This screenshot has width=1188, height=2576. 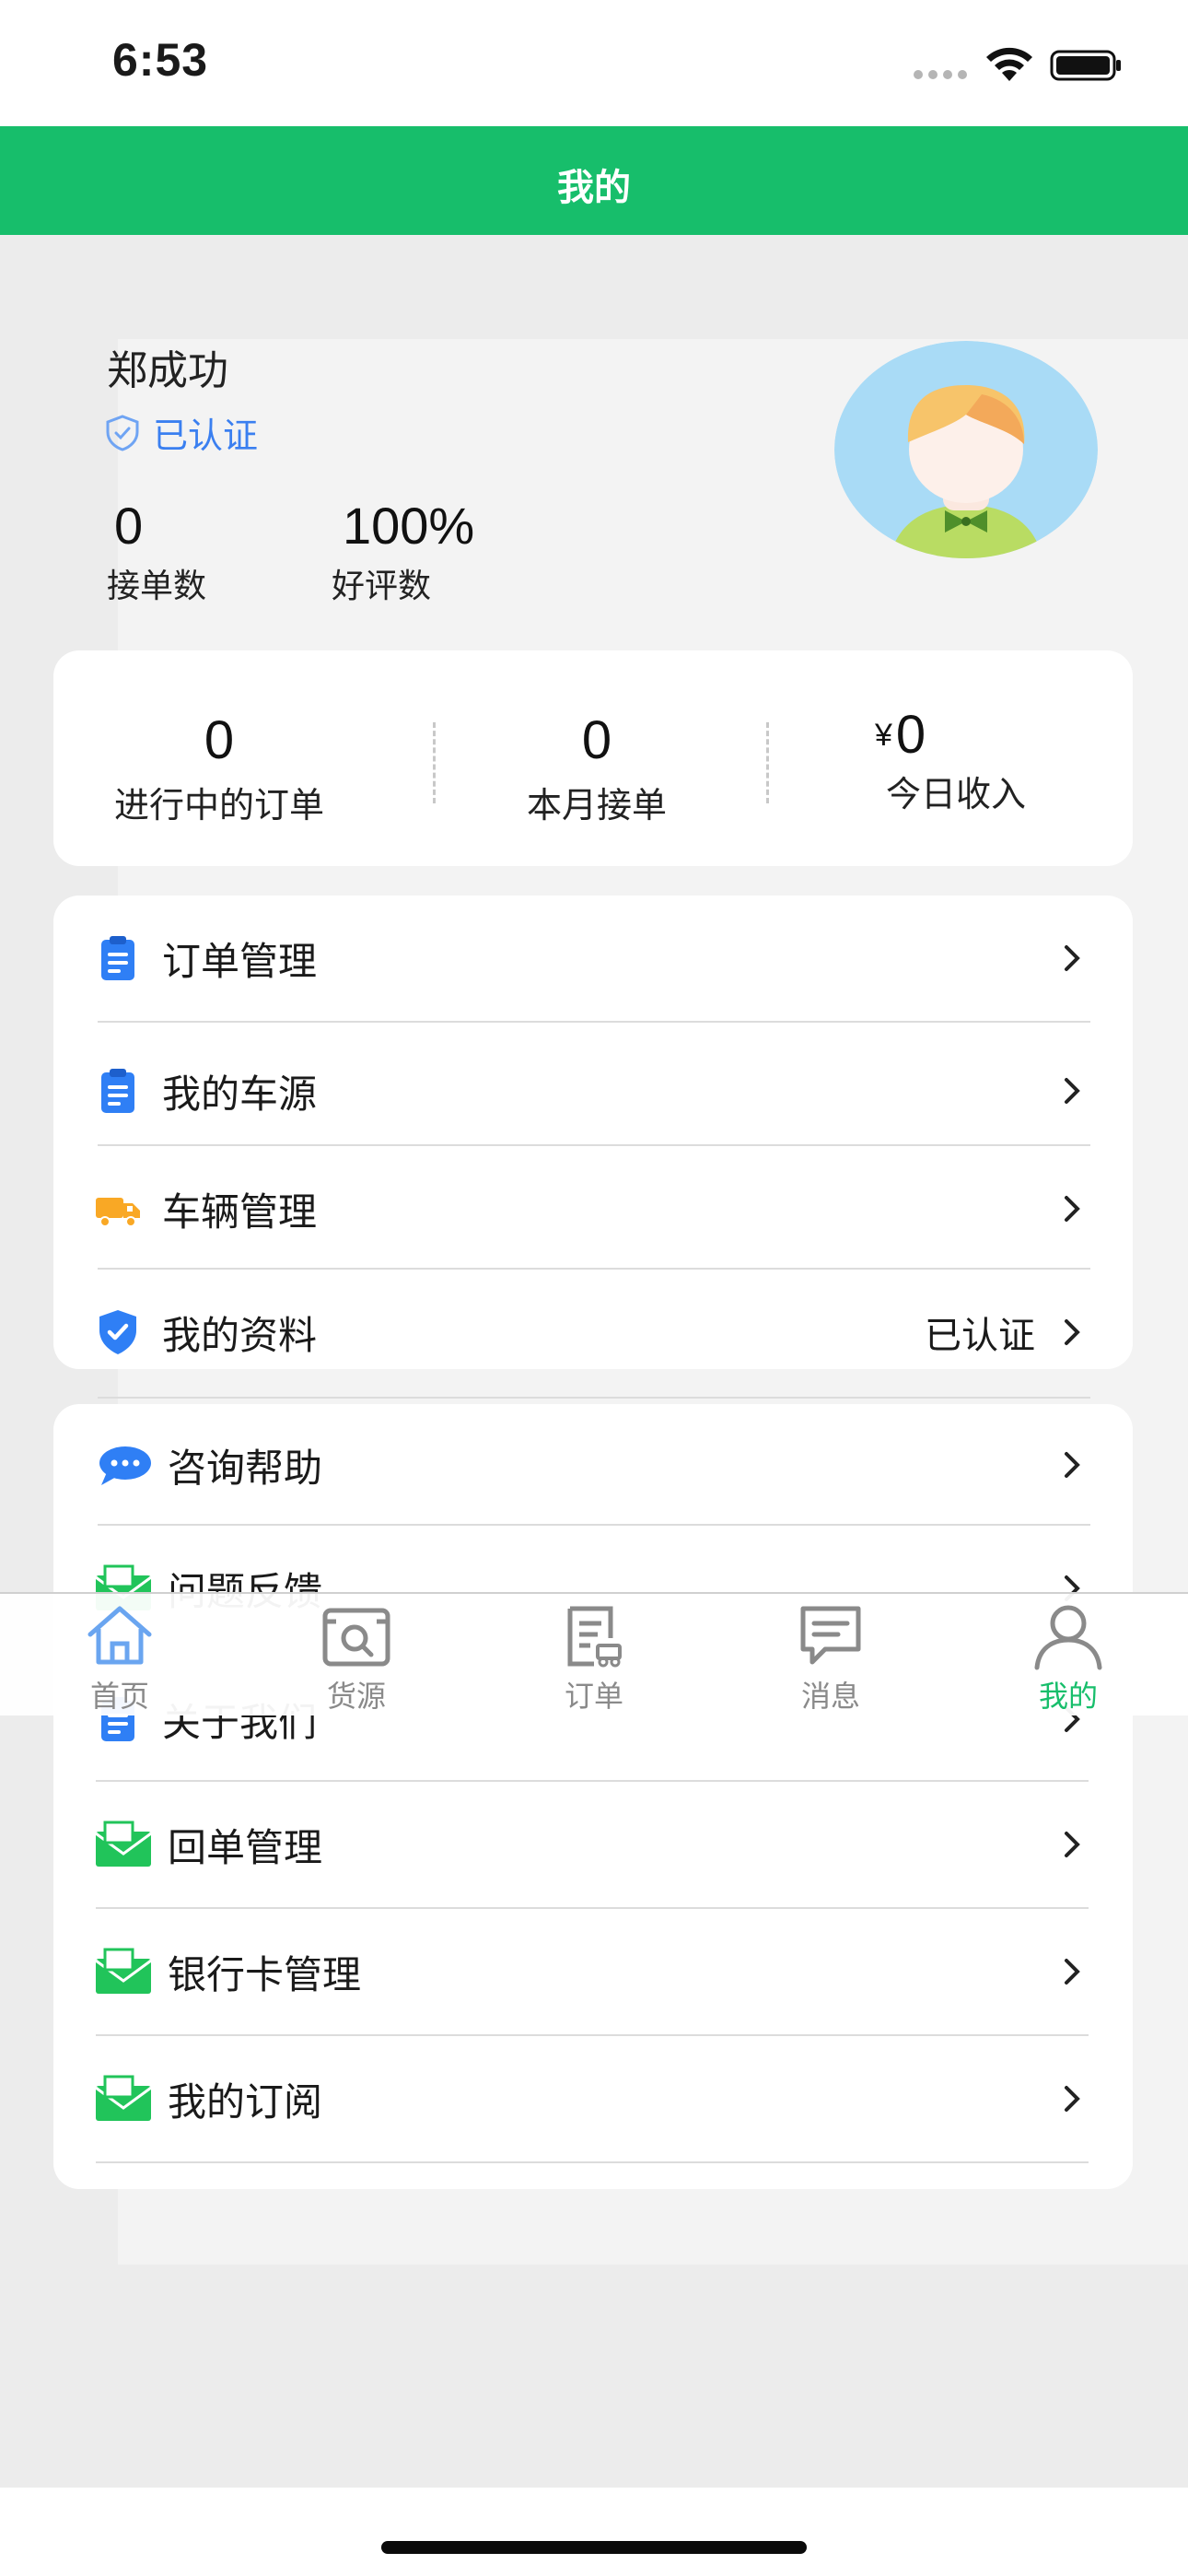 What do you see at coordinates (157, 586) in the screenshot?
I see `stat-label: 接单数` at bounding box center [157, 586].